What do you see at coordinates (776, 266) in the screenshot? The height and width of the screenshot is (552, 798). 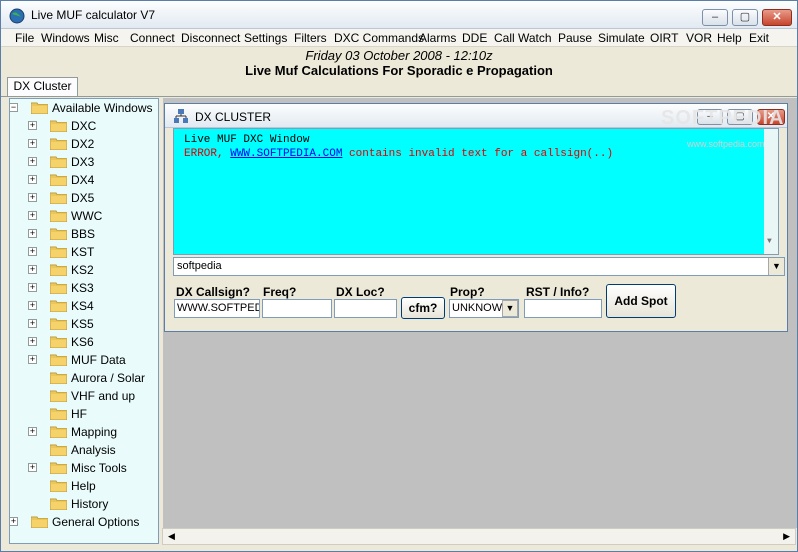 I see `chevron-down-icon: ▼` at bounding box center [776, 266].